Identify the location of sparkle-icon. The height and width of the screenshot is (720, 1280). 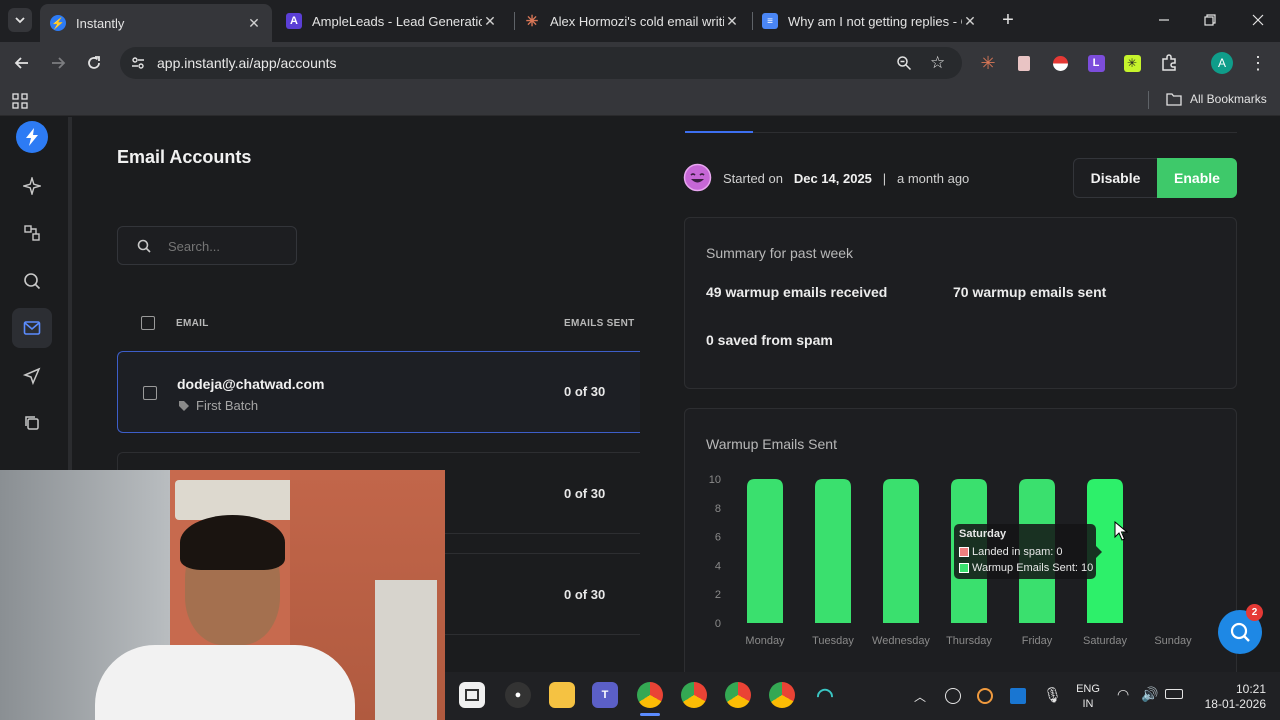
(32, 186).